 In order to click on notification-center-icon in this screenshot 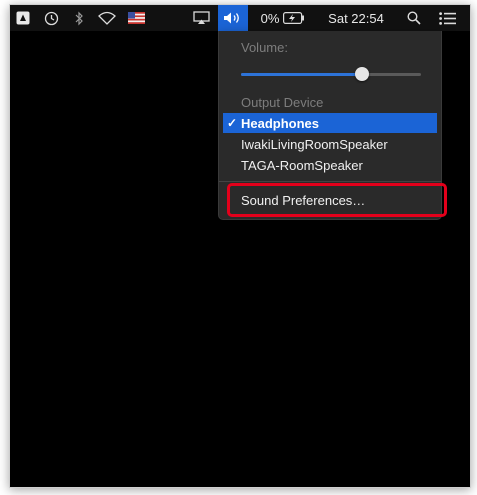, I will do `click(447, 18)`.